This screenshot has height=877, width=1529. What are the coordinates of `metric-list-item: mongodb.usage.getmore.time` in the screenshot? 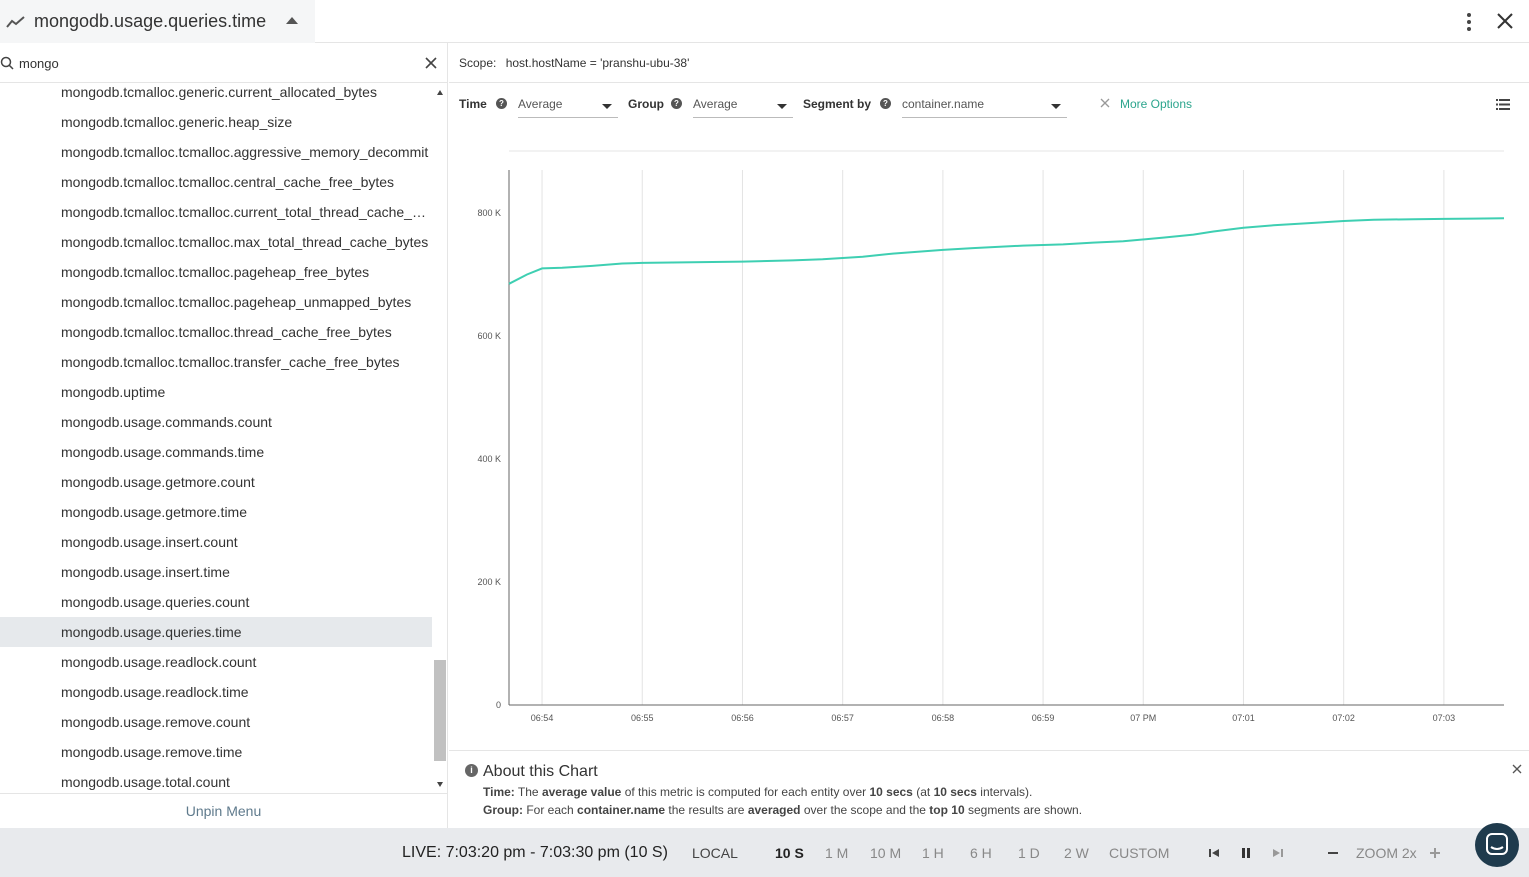 It's located at (216, 512).